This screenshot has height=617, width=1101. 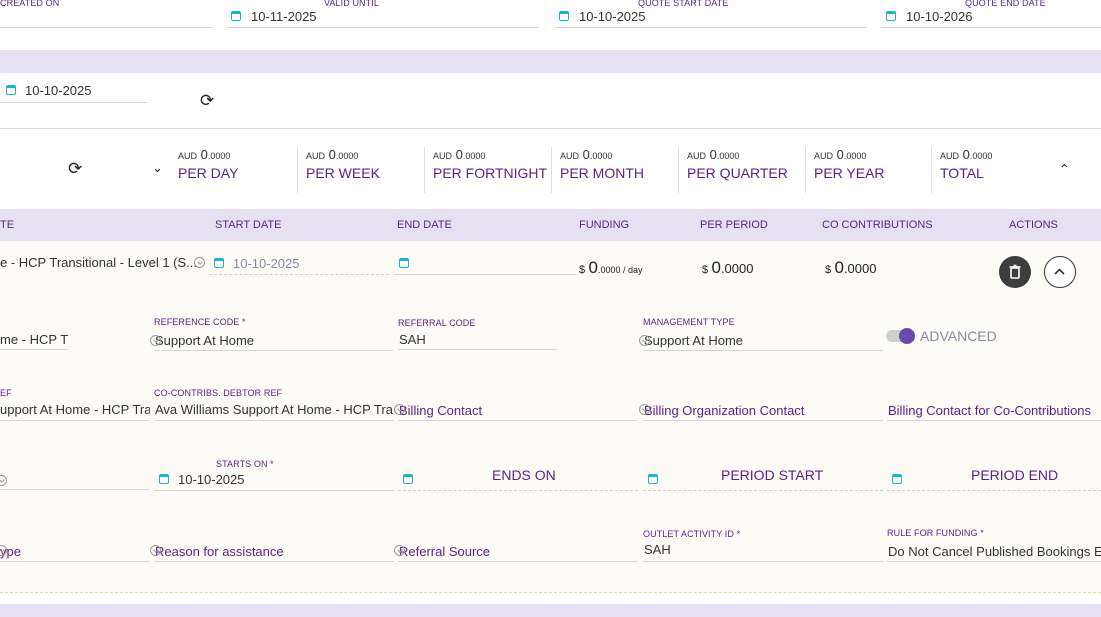 What do you see at coordinates (1064, 168) in the screenshot?
I see `chevron-up-icon: ⌄` at bounding box center [1064, 168].